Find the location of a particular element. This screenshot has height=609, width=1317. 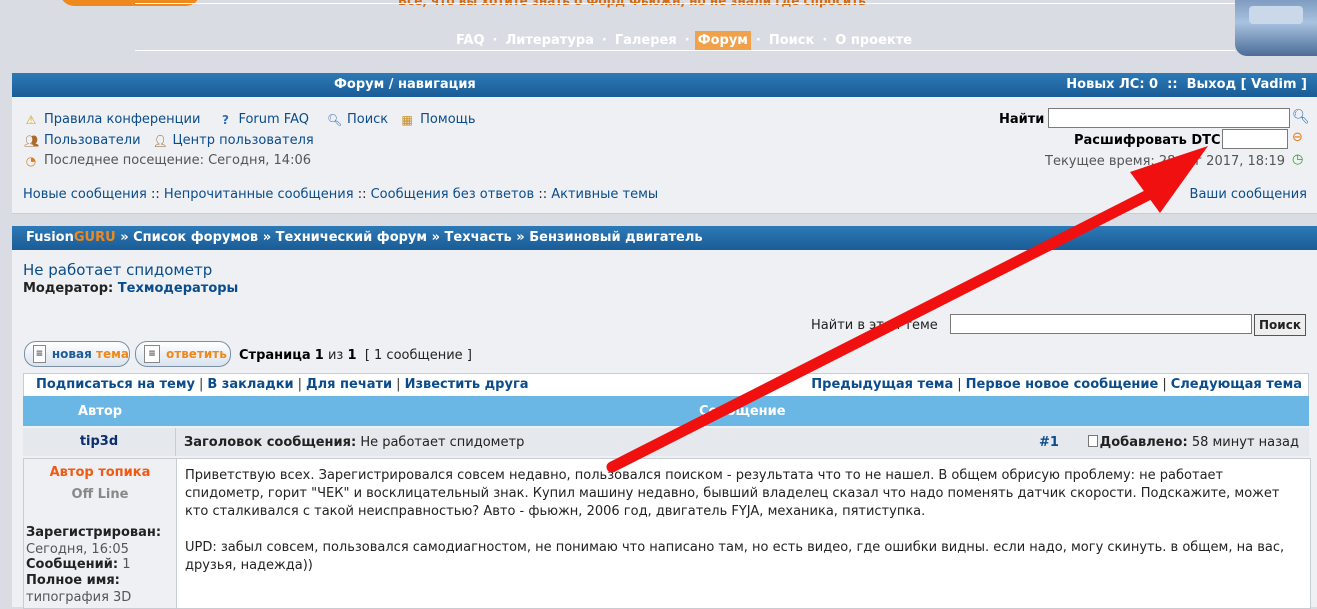

find-label: Найти is located at coordinates (1022, 119).